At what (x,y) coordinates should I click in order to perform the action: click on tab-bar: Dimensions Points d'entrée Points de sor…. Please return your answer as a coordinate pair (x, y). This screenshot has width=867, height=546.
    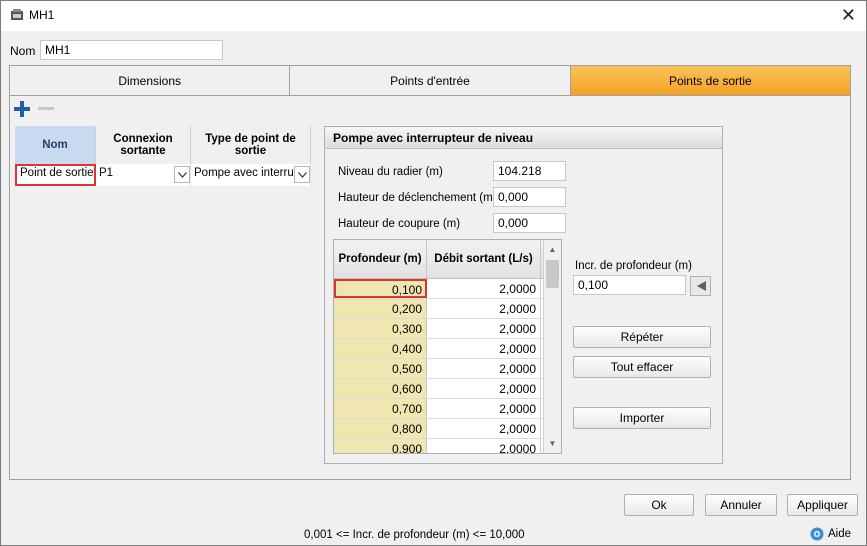
    Looking at the image, I should click on (430, 80).